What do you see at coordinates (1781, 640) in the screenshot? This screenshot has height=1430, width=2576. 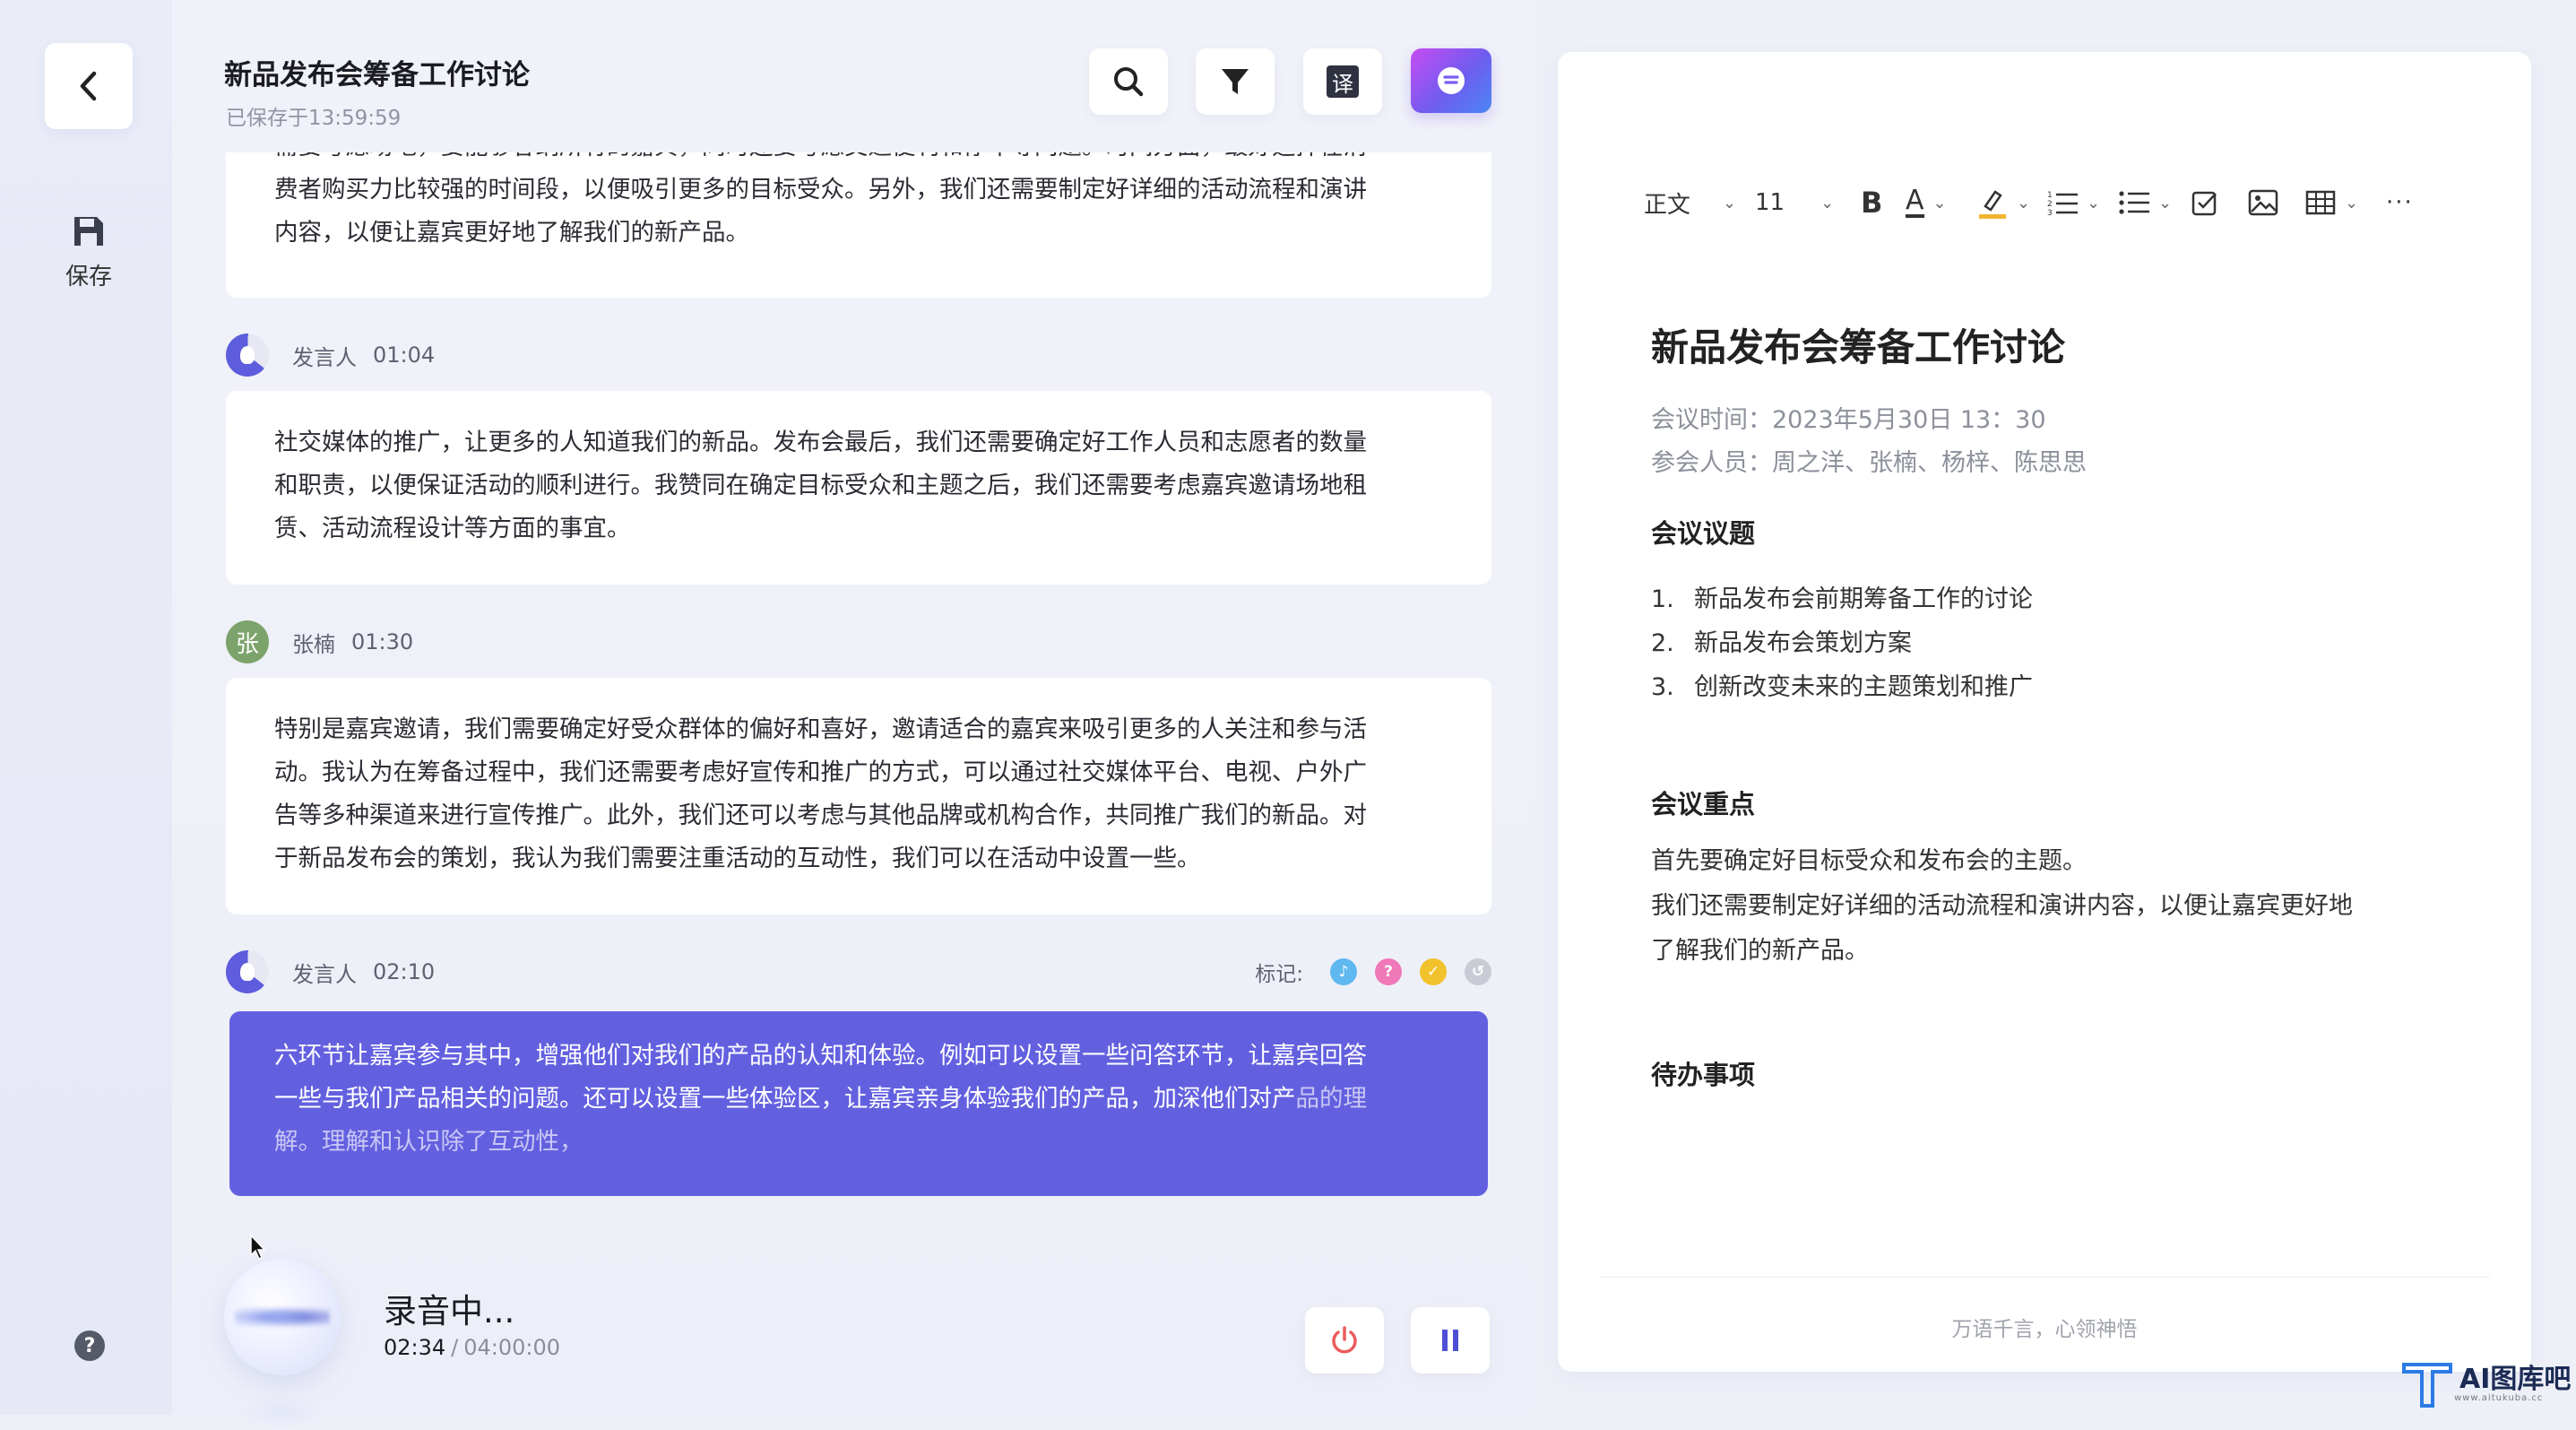 I see `agenda-item: 2. 新品发布会策划方案` at bounding box center [1781, 640].